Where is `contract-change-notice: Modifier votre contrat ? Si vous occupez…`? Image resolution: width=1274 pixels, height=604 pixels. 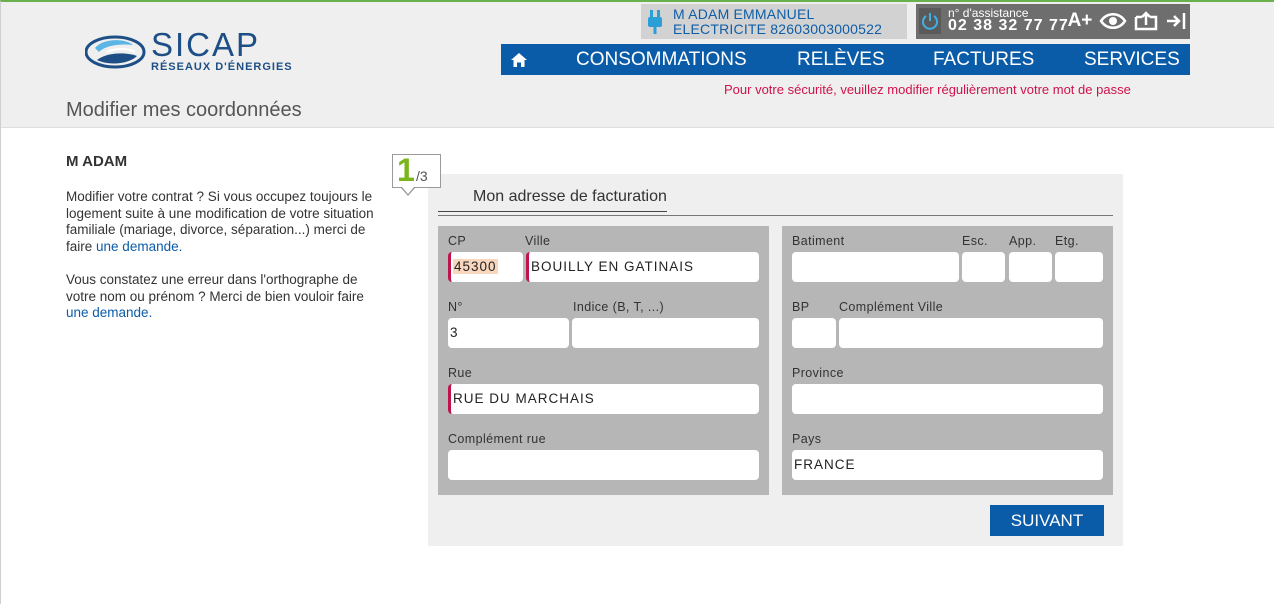 contract-change-notice: Modifier votre contrat ? Si vous occupez… is located at coordinates (226, 222).